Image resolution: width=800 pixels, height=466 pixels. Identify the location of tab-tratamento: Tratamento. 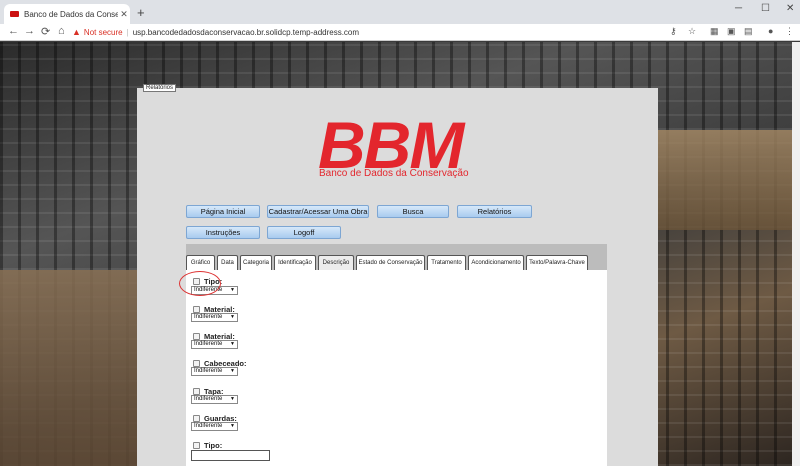
(446, 262).